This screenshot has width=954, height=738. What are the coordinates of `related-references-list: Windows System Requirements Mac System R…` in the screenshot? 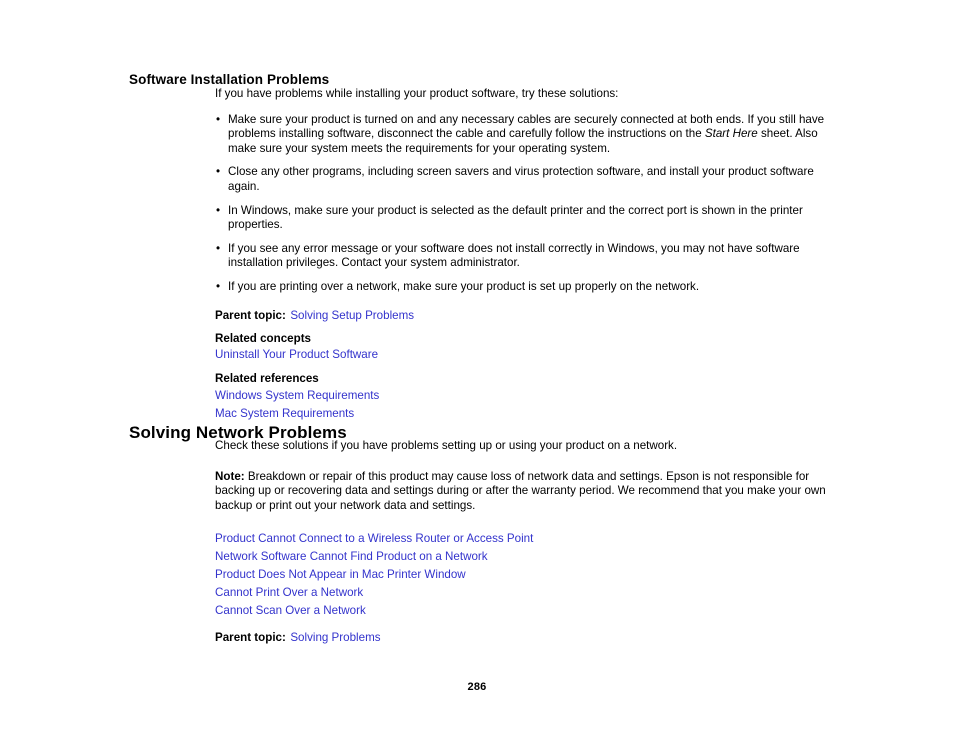 It's located at (521, 405).